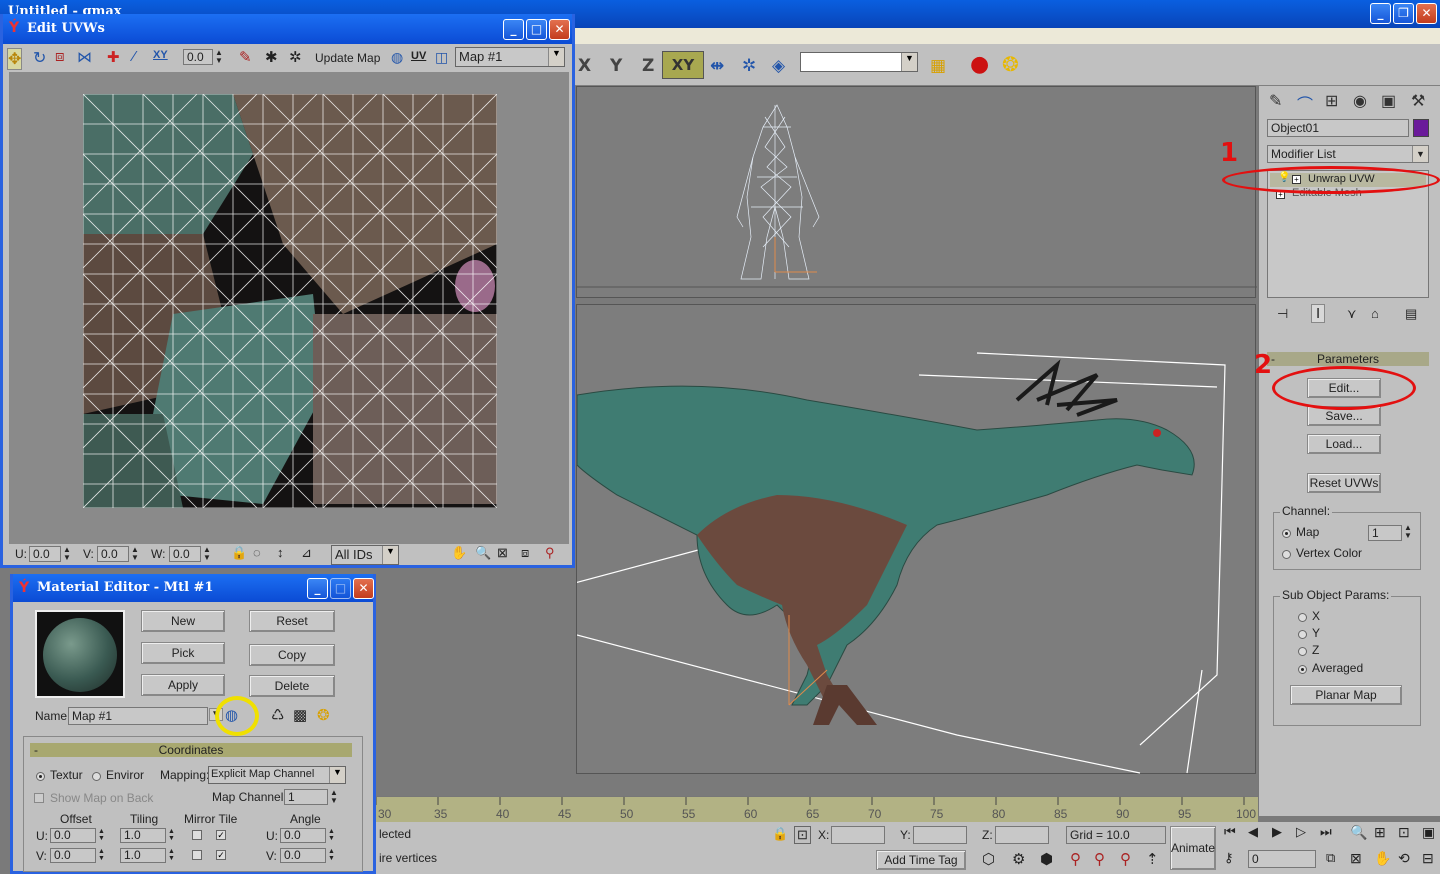  What do you see at coordinates (1282, 314) in the screenshot?
I see `pin-stack-icon: ⊣` at bounding box center [1282, 314].